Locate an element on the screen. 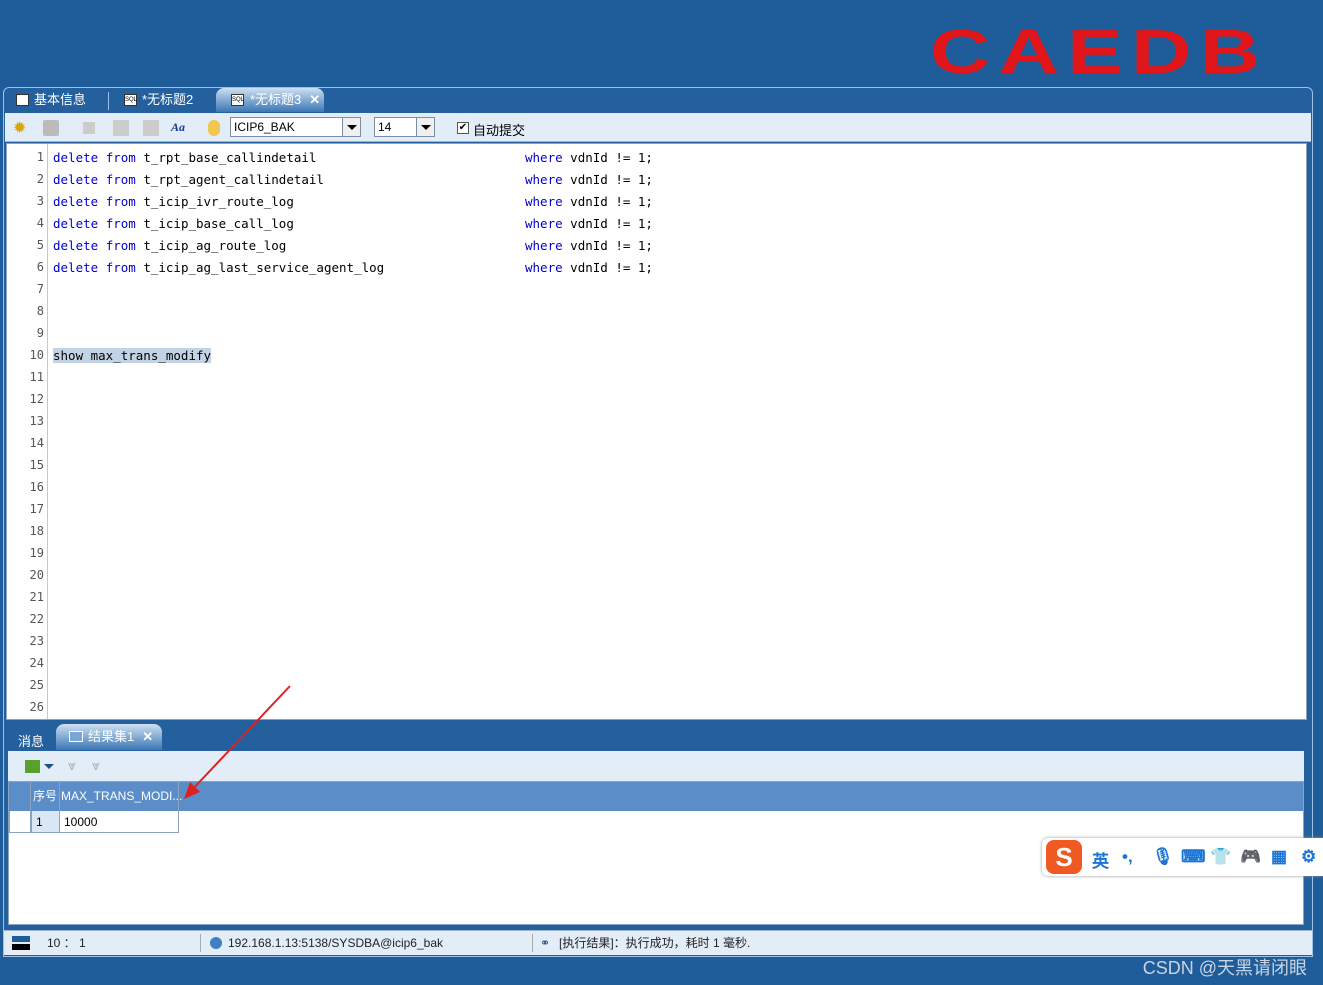 The image size is (1323, 985). ime-toolbar: S 英 •, 🎙 ⌨ 👕 🎮 ▦ ⚙ is located at coordinates (1182, 857).